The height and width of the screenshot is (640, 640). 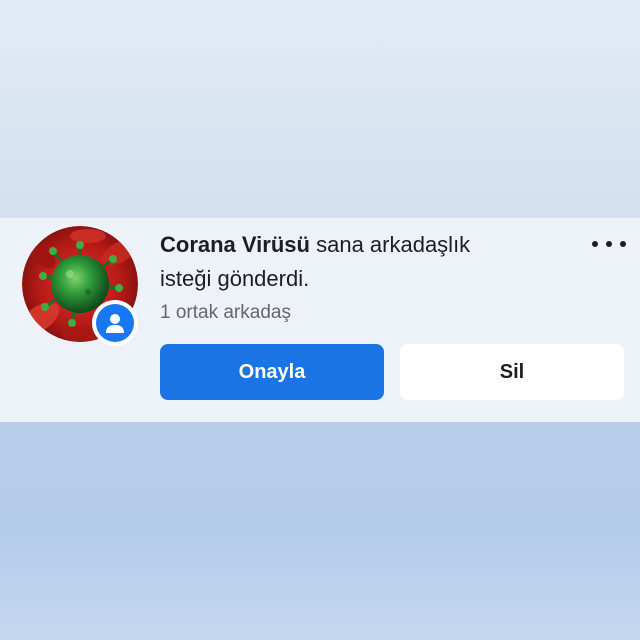 What do you see at coordinates (235, 278) in the screenshot?
I see `message-text-line2: isteği gönderdi.` at bounding box center [235, 278].